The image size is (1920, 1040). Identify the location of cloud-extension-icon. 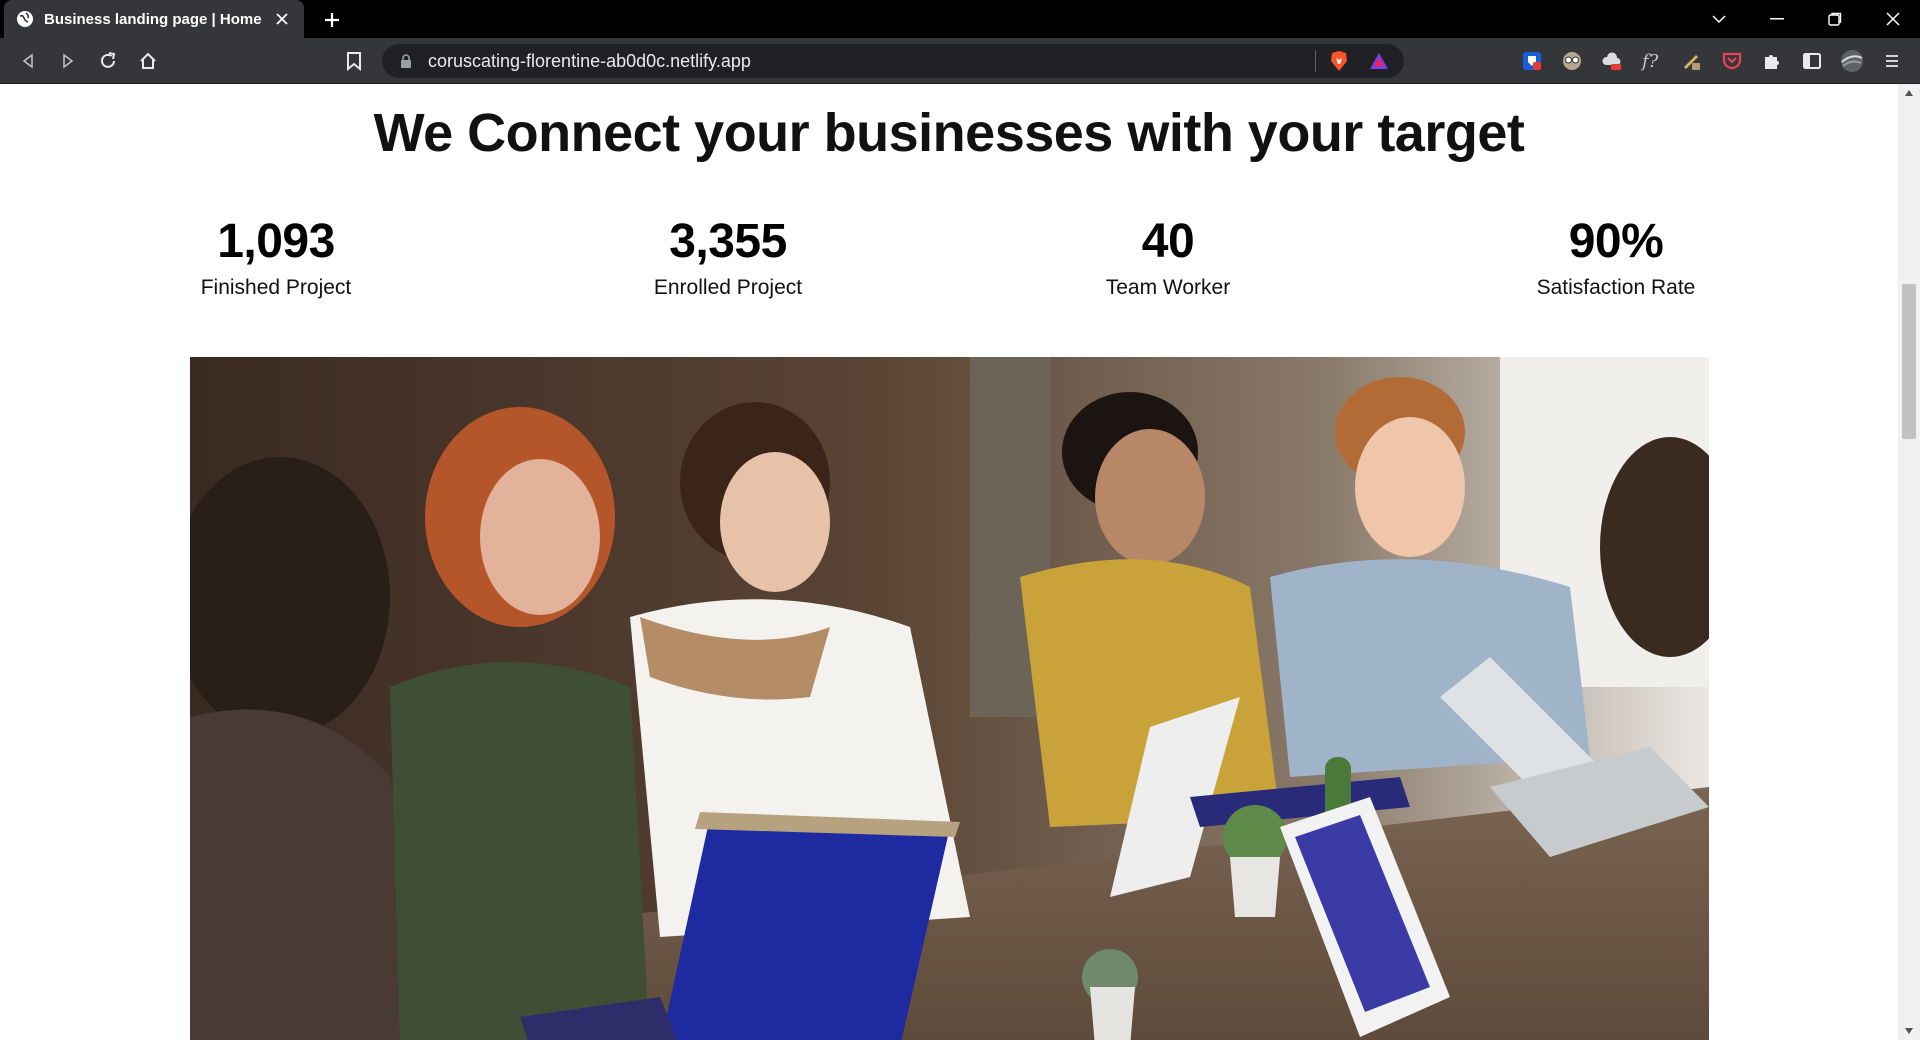
(1612, 61).